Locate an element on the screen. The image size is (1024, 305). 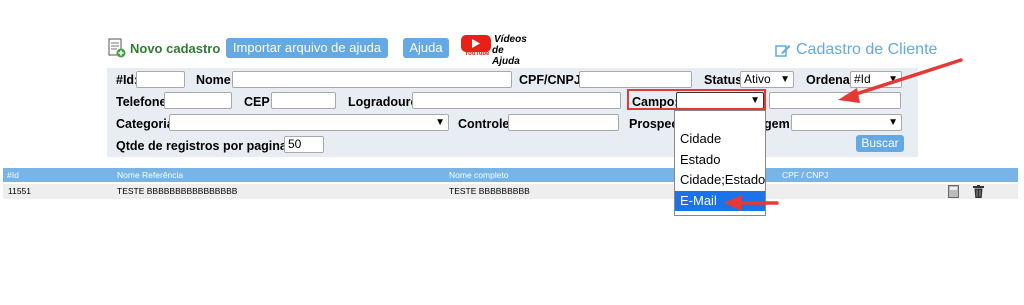
red-arrow-to-campo-icon is located at coordinates (900, 80).